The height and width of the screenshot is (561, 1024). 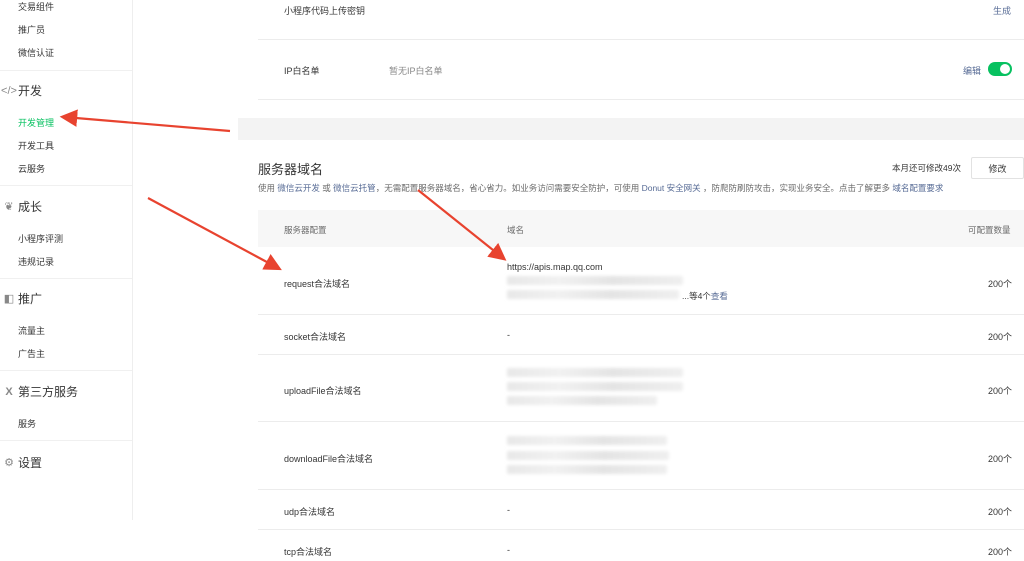 What do you see at coordinates (1005, 69) in the screenshot?
I see `toggle-knob` at bounding box center [1005, 69].